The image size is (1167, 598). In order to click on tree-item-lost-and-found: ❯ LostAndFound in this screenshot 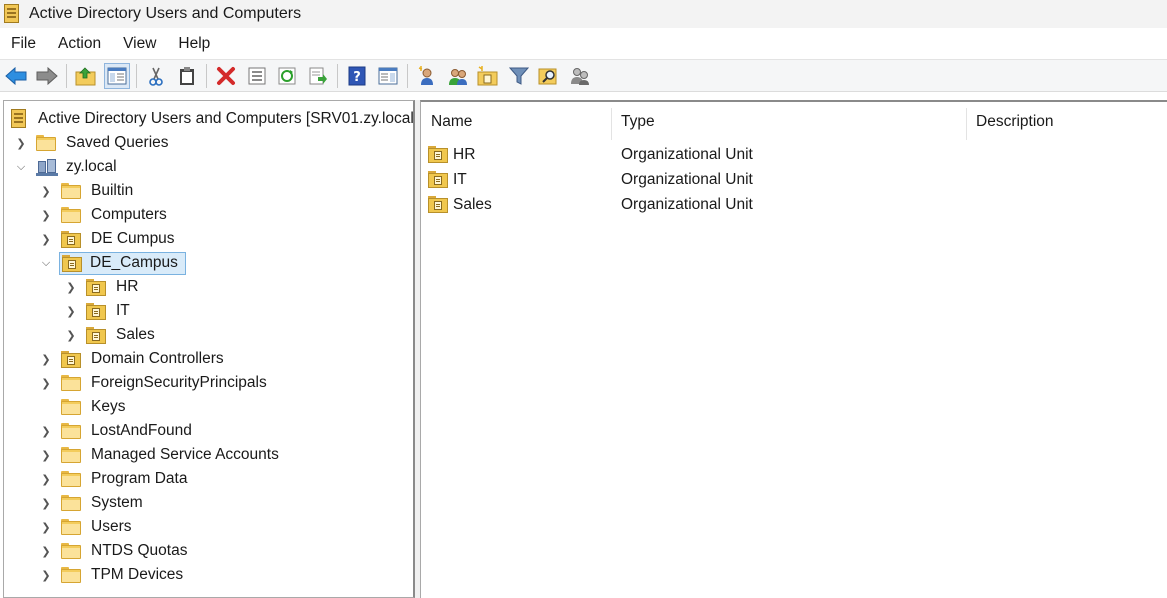, I will do `click(117, 431)`.